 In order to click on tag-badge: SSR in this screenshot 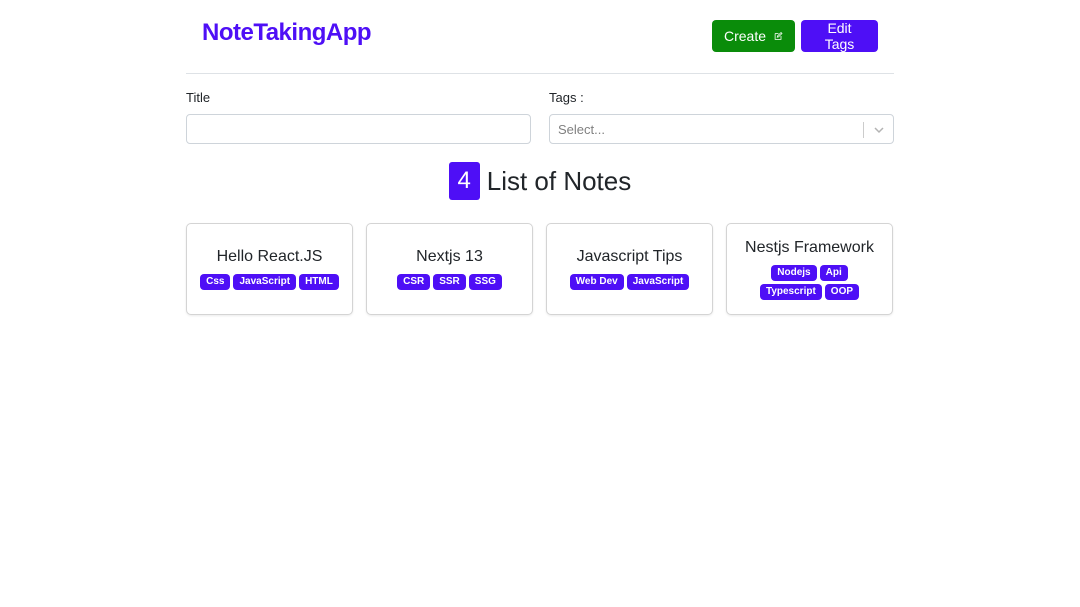, I will do `click(449, 282)`.